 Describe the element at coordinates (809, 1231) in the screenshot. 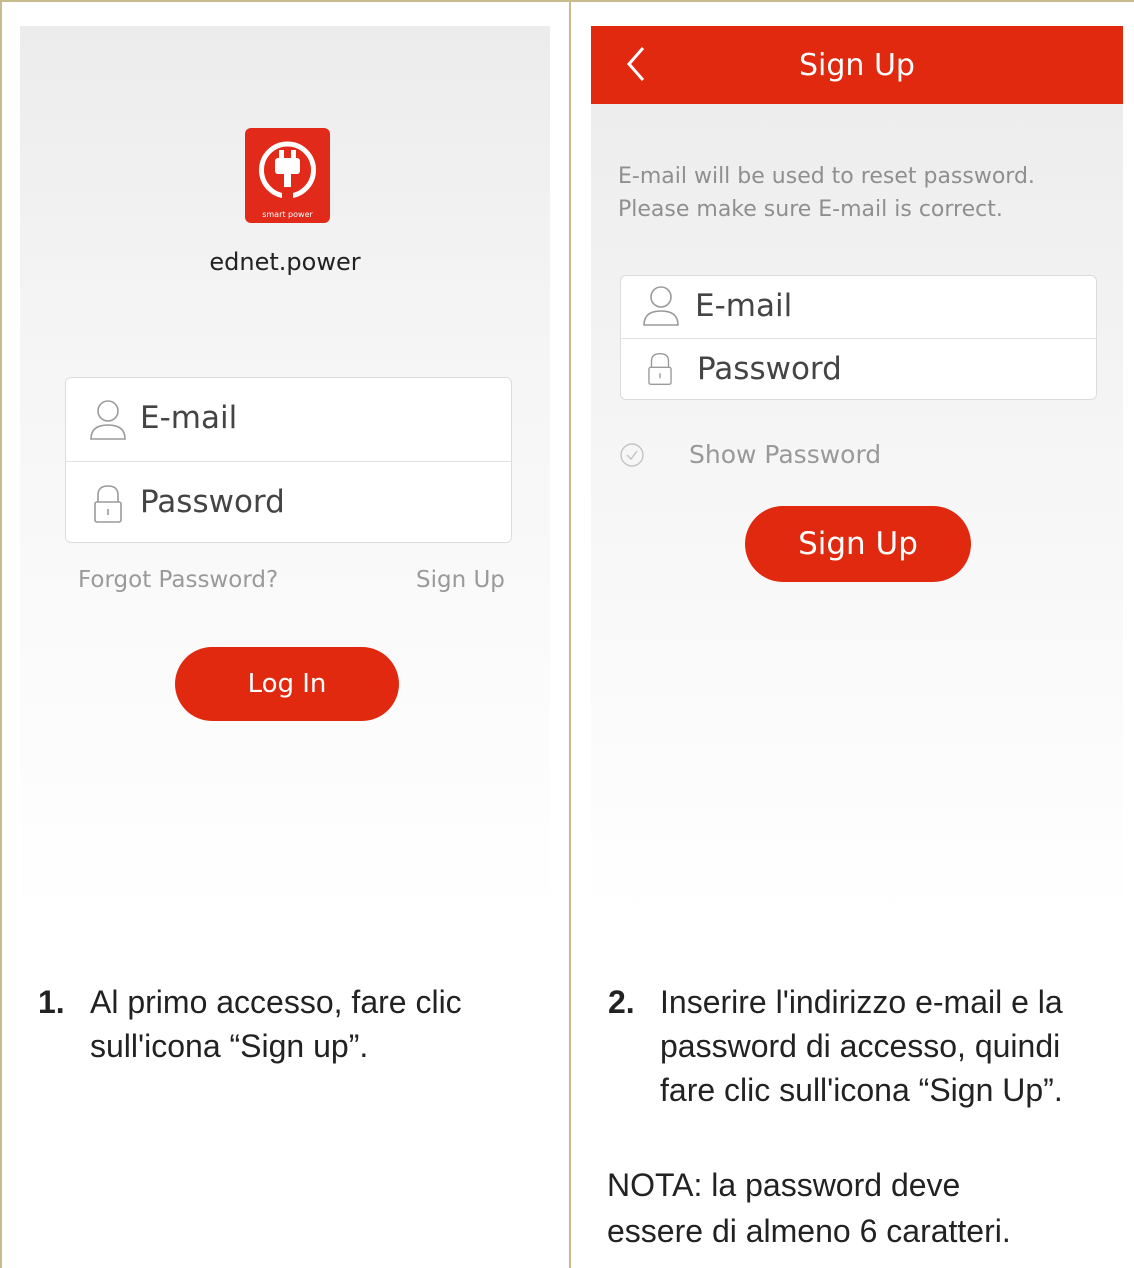

I see `note-line: essere di almeno 6 caratteri.` at that location.